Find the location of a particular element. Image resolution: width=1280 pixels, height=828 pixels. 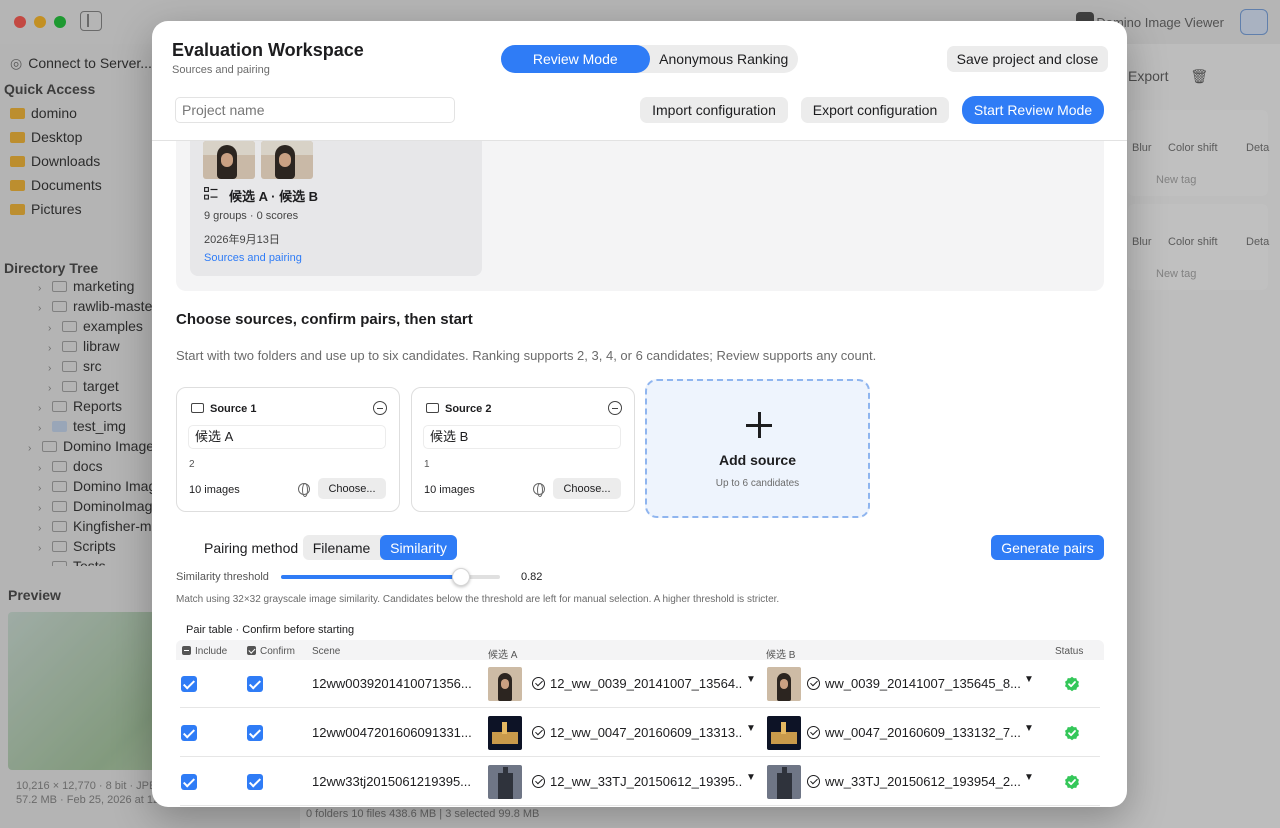

recent-project-name: 候选 A · 候选 B is located at coordinates (274, 196).